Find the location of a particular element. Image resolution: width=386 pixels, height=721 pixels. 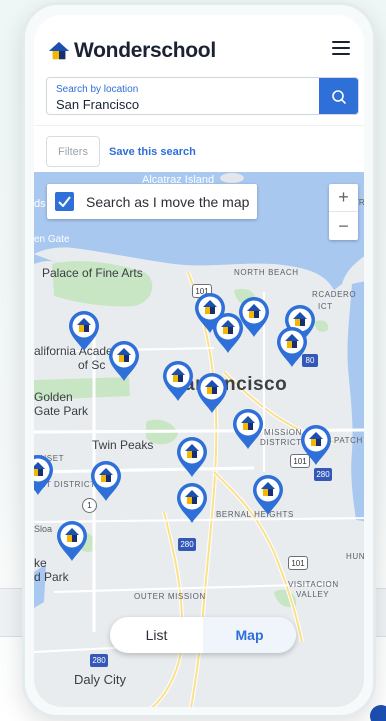

map-label-palace: Palace of Fine Arts is located at coordinates (92, 273).